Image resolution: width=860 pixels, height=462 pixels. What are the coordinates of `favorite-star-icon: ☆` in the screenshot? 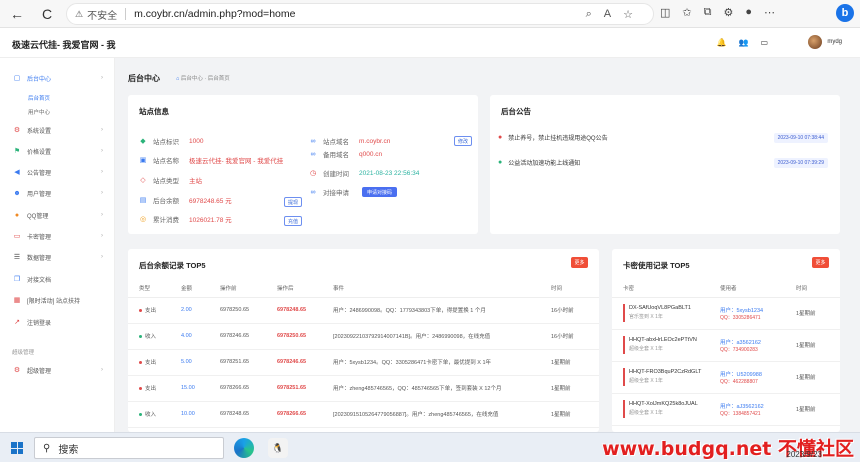 It's located at (628, 14).